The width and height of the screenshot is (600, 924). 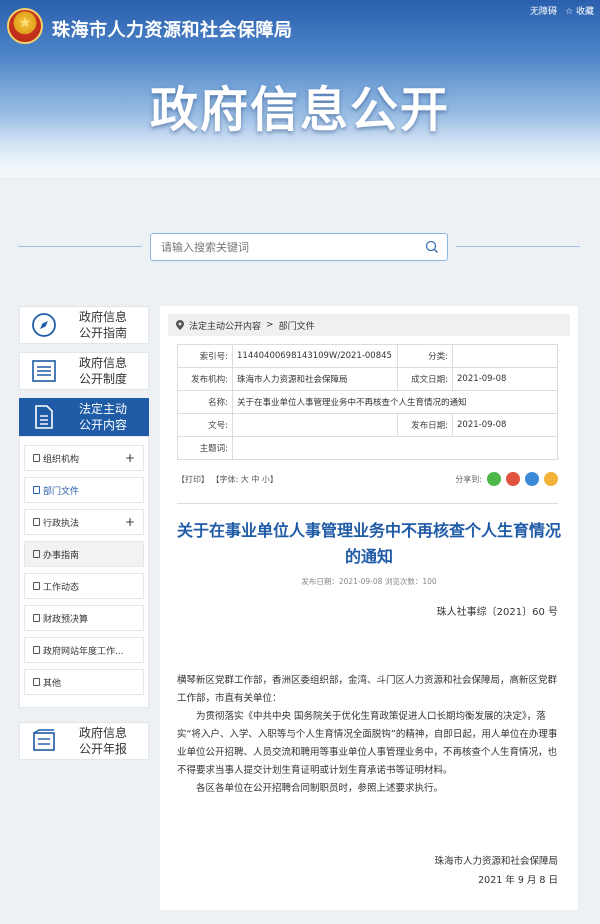 I want to click on meta-docno-value, so click(x=315, y=425).